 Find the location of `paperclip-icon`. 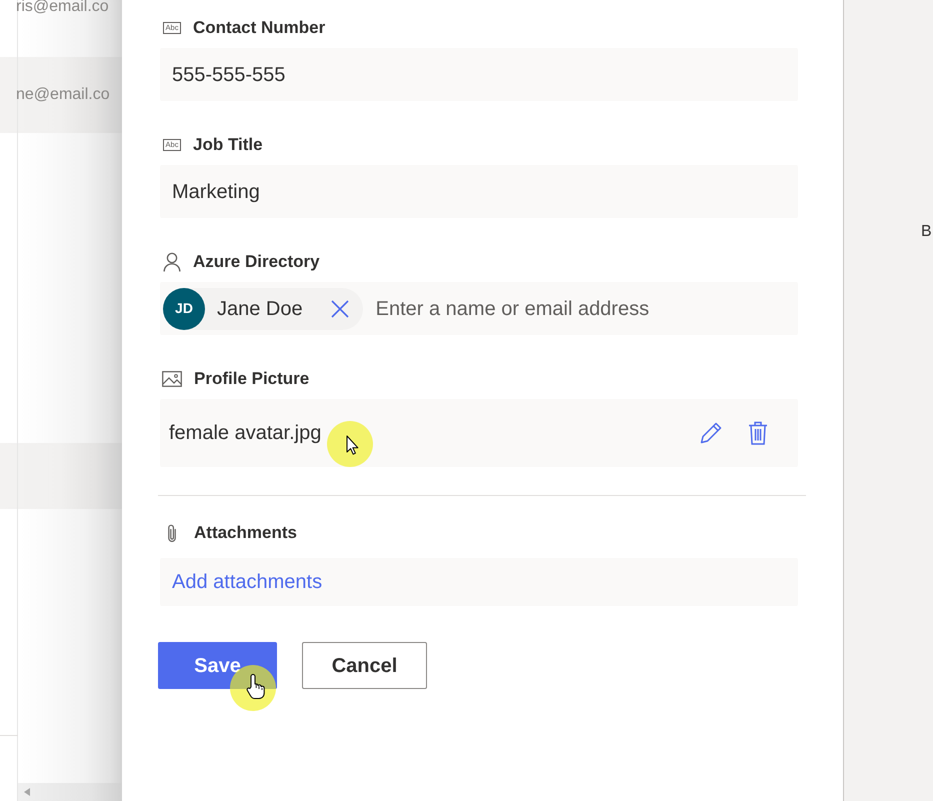

paperclip-icon is located at coordinates (172, 533).